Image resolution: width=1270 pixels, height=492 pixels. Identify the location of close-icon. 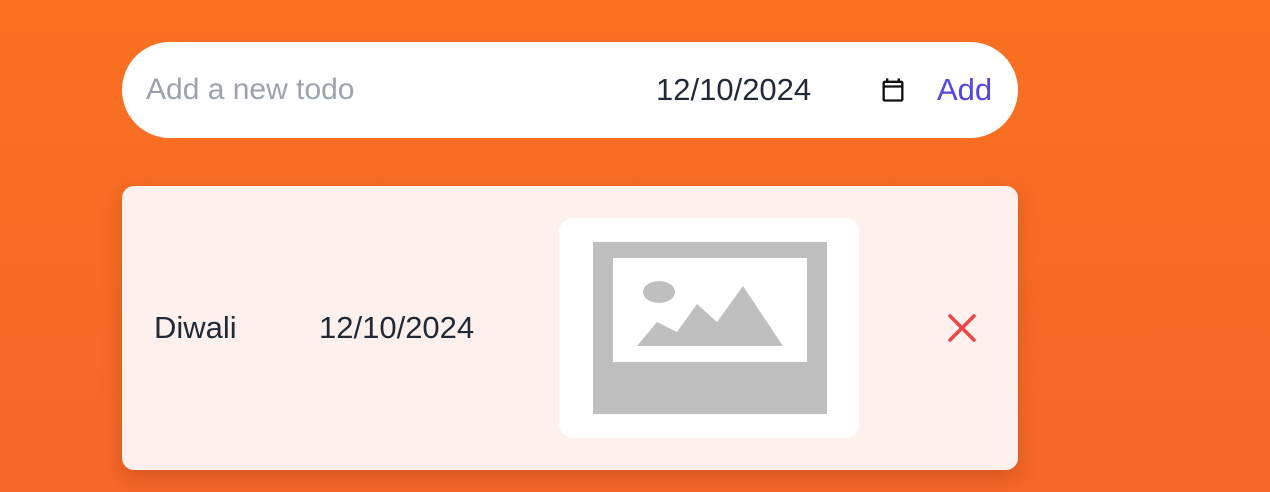
(962, 328).